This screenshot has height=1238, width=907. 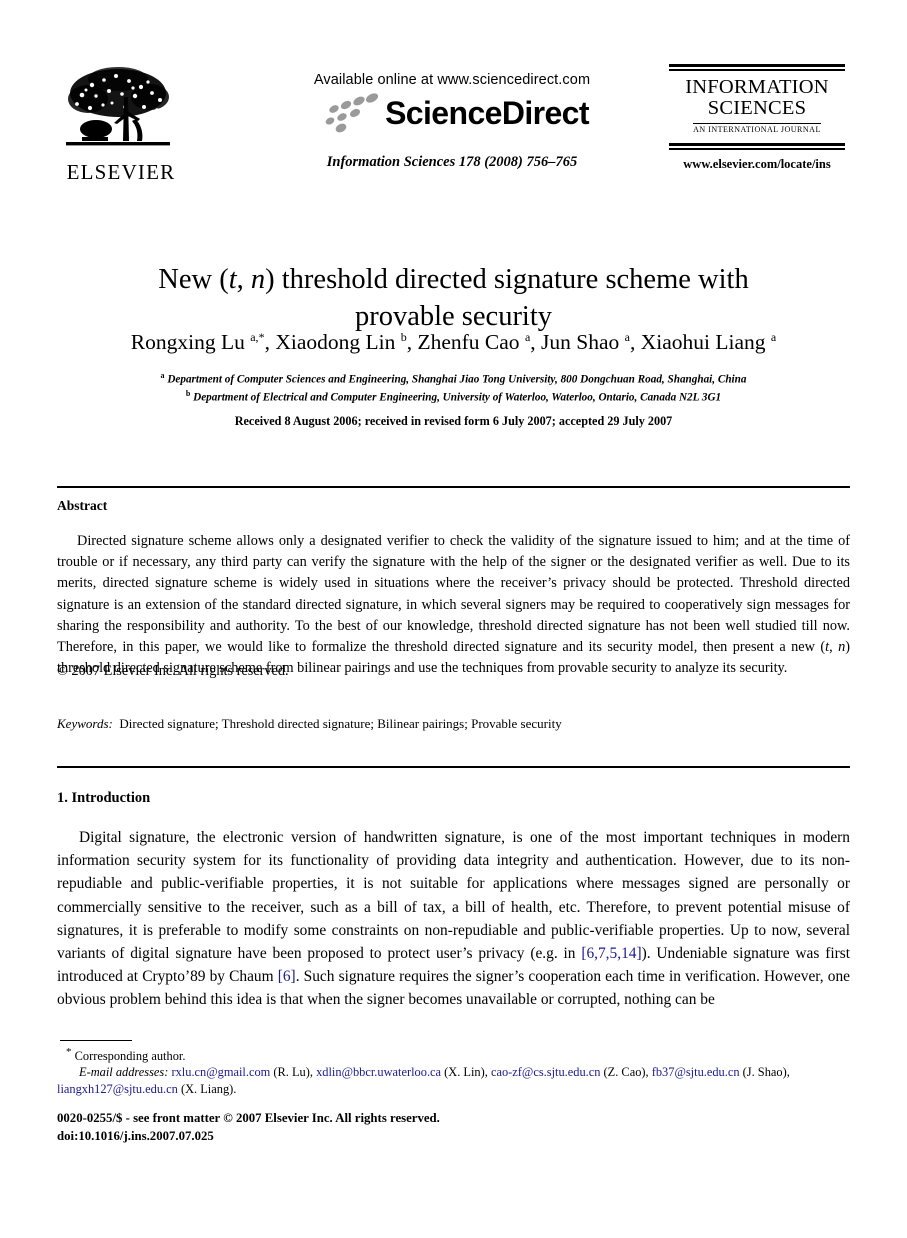 What do you see at coordinates (757, 67) in the screenshot?
I see `logo-top-rule` at bounding box center [757, 67].